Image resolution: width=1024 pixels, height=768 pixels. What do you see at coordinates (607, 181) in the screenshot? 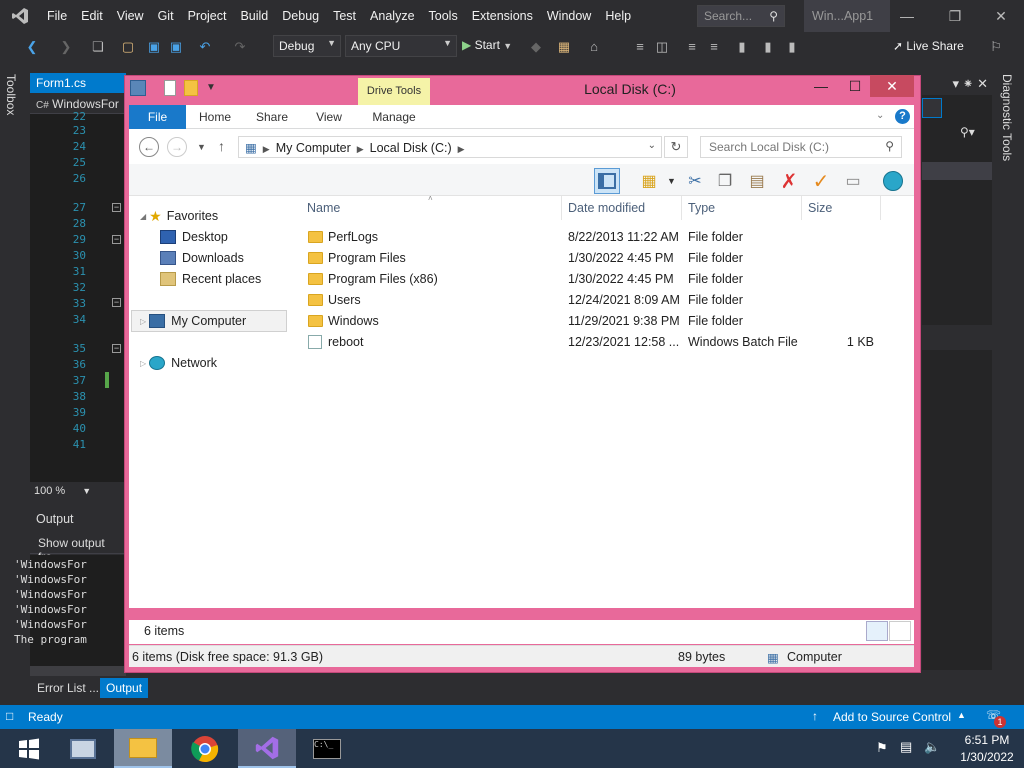
I see `preview-pane-icon` at bounding box center [607, 181].